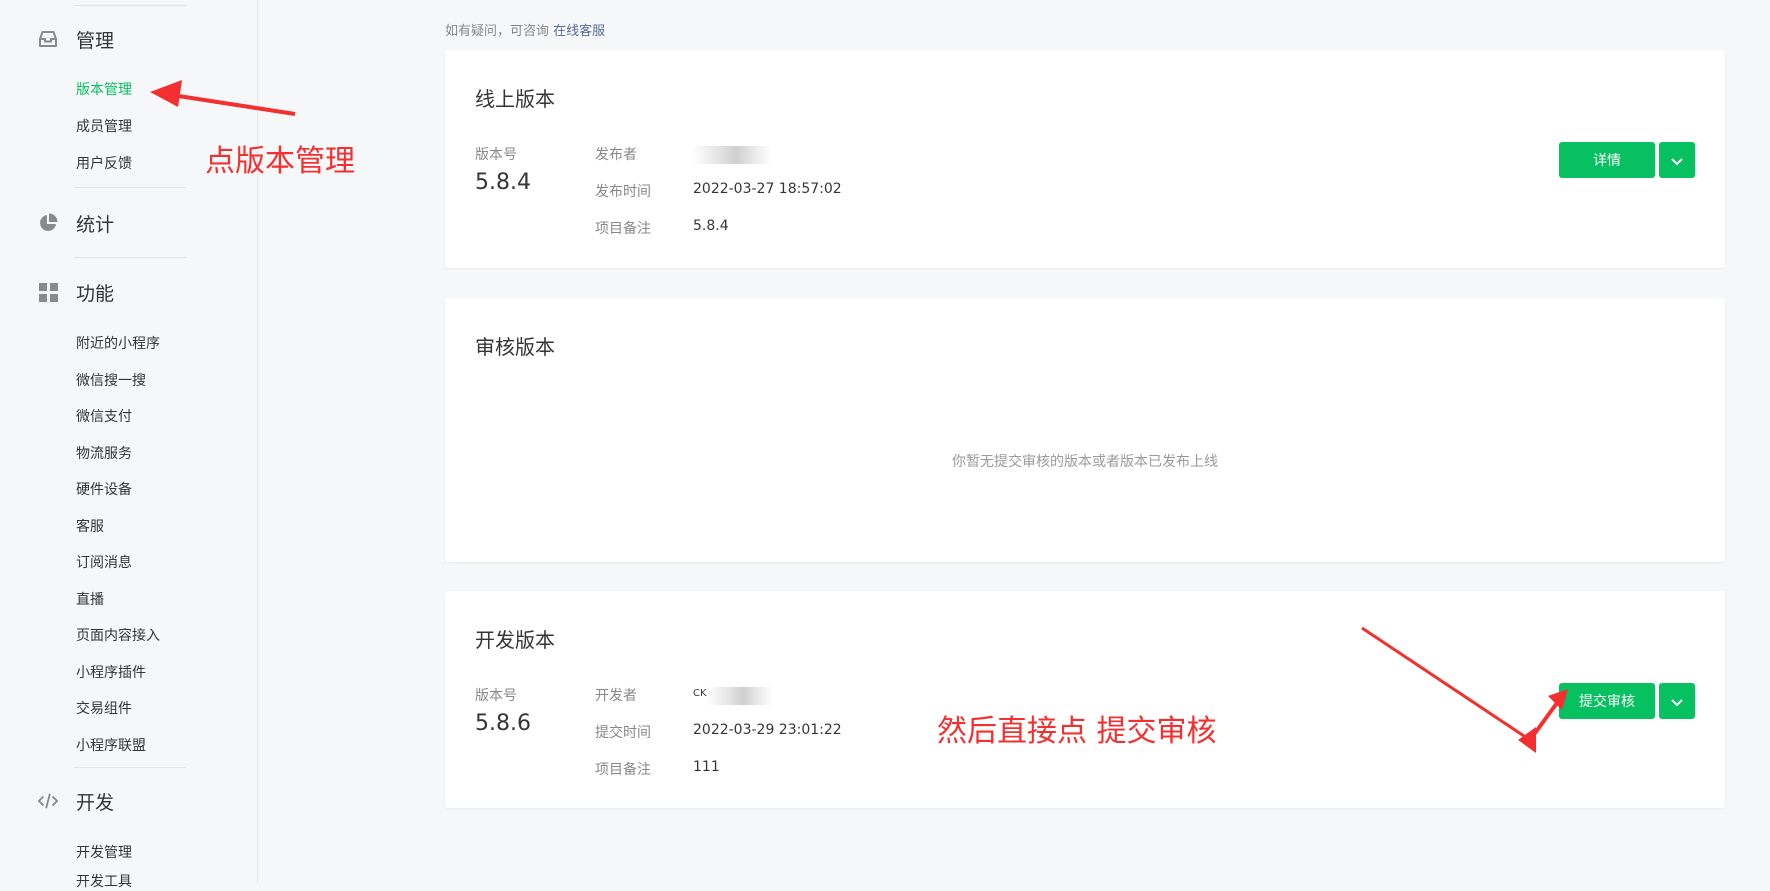 The width and height of the screenshot is (1770, 891). Describe the element at coordinates (503, 182) in the screenshot. I see `version-number: 5.8.4` at that location.